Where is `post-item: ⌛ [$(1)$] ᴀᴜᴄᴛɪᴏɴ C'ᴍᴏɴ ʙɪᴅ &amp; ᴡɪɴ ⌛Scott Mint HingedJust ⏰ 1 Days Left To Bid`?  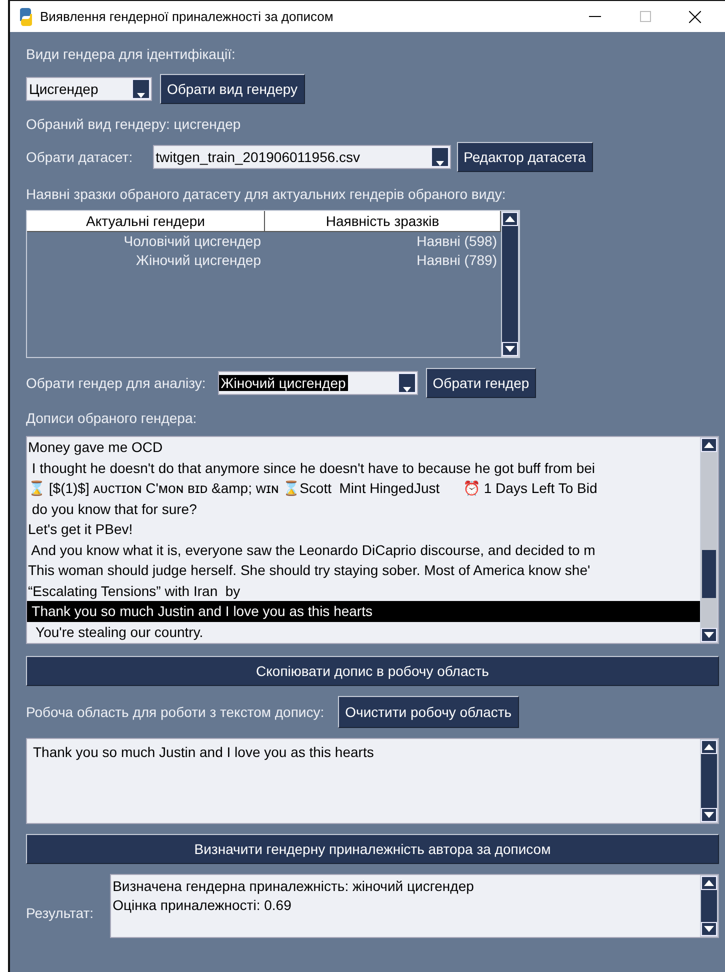 post-item: ⌛ [$(1)$] ᴀᴜᴄᴛɪᴏɴ C'ᴍᴏɴ ʙɪᴅ &amp; ᴡɪɴ ⌛Scott Mint HingedJust ⏰ 1 Days Left To Bid is located at coordinates (363, 488).